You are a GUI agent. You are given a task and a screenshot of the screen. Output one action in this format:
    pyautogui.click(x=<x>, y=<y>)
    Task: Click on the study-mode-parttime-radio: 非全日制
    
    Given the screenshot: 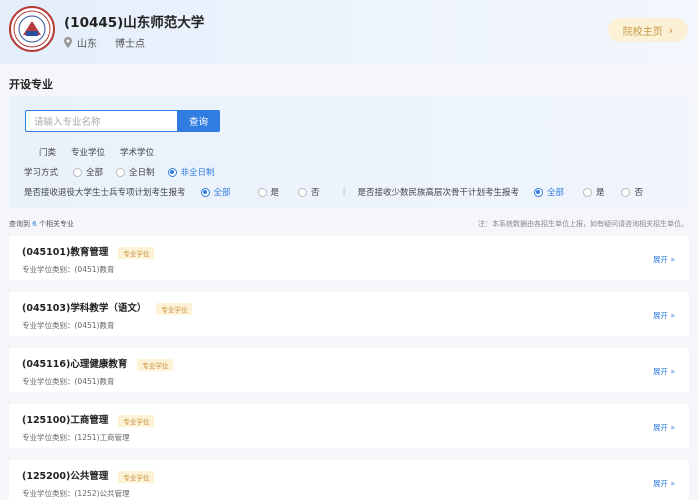 What is the action you would take?
    pyautogui.click(x=191, y=172)
    